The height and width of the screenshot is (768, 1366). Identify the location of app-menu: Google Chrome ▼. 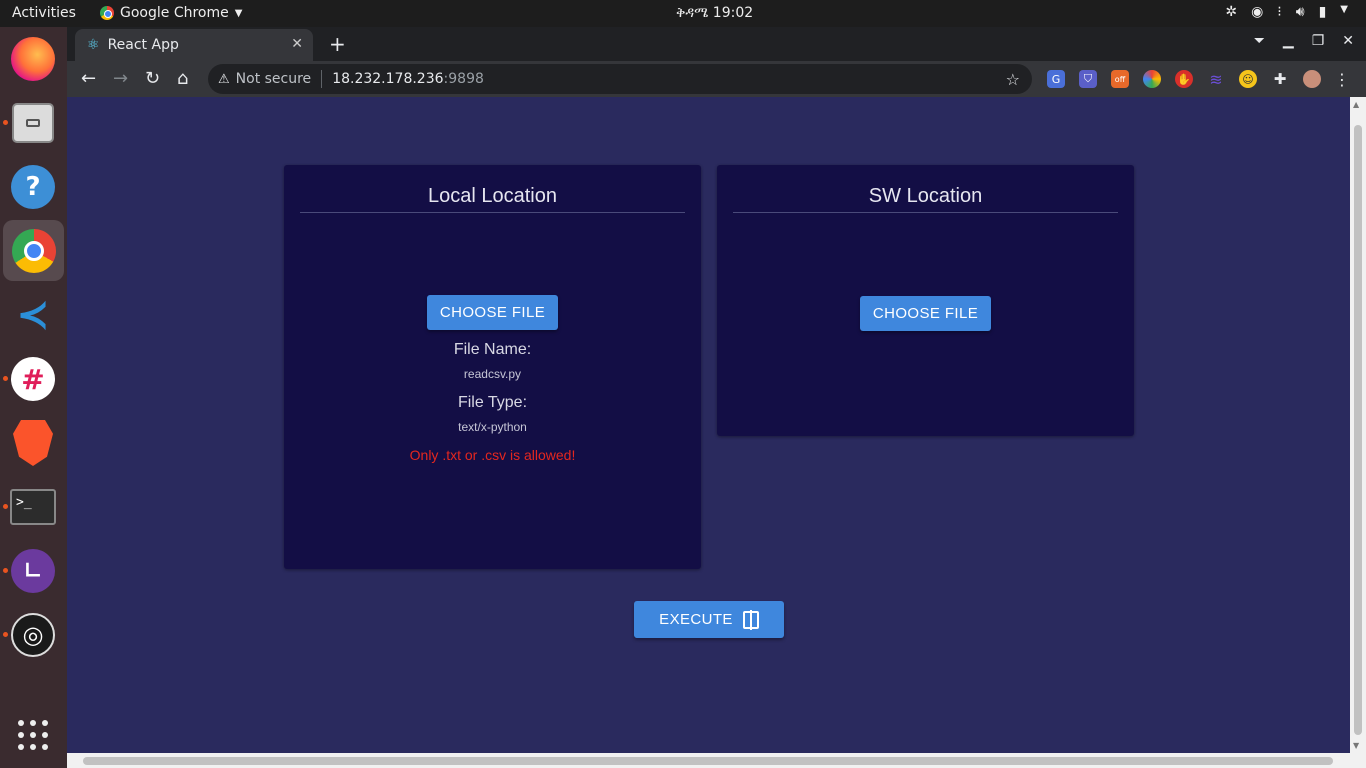
(171, 13).